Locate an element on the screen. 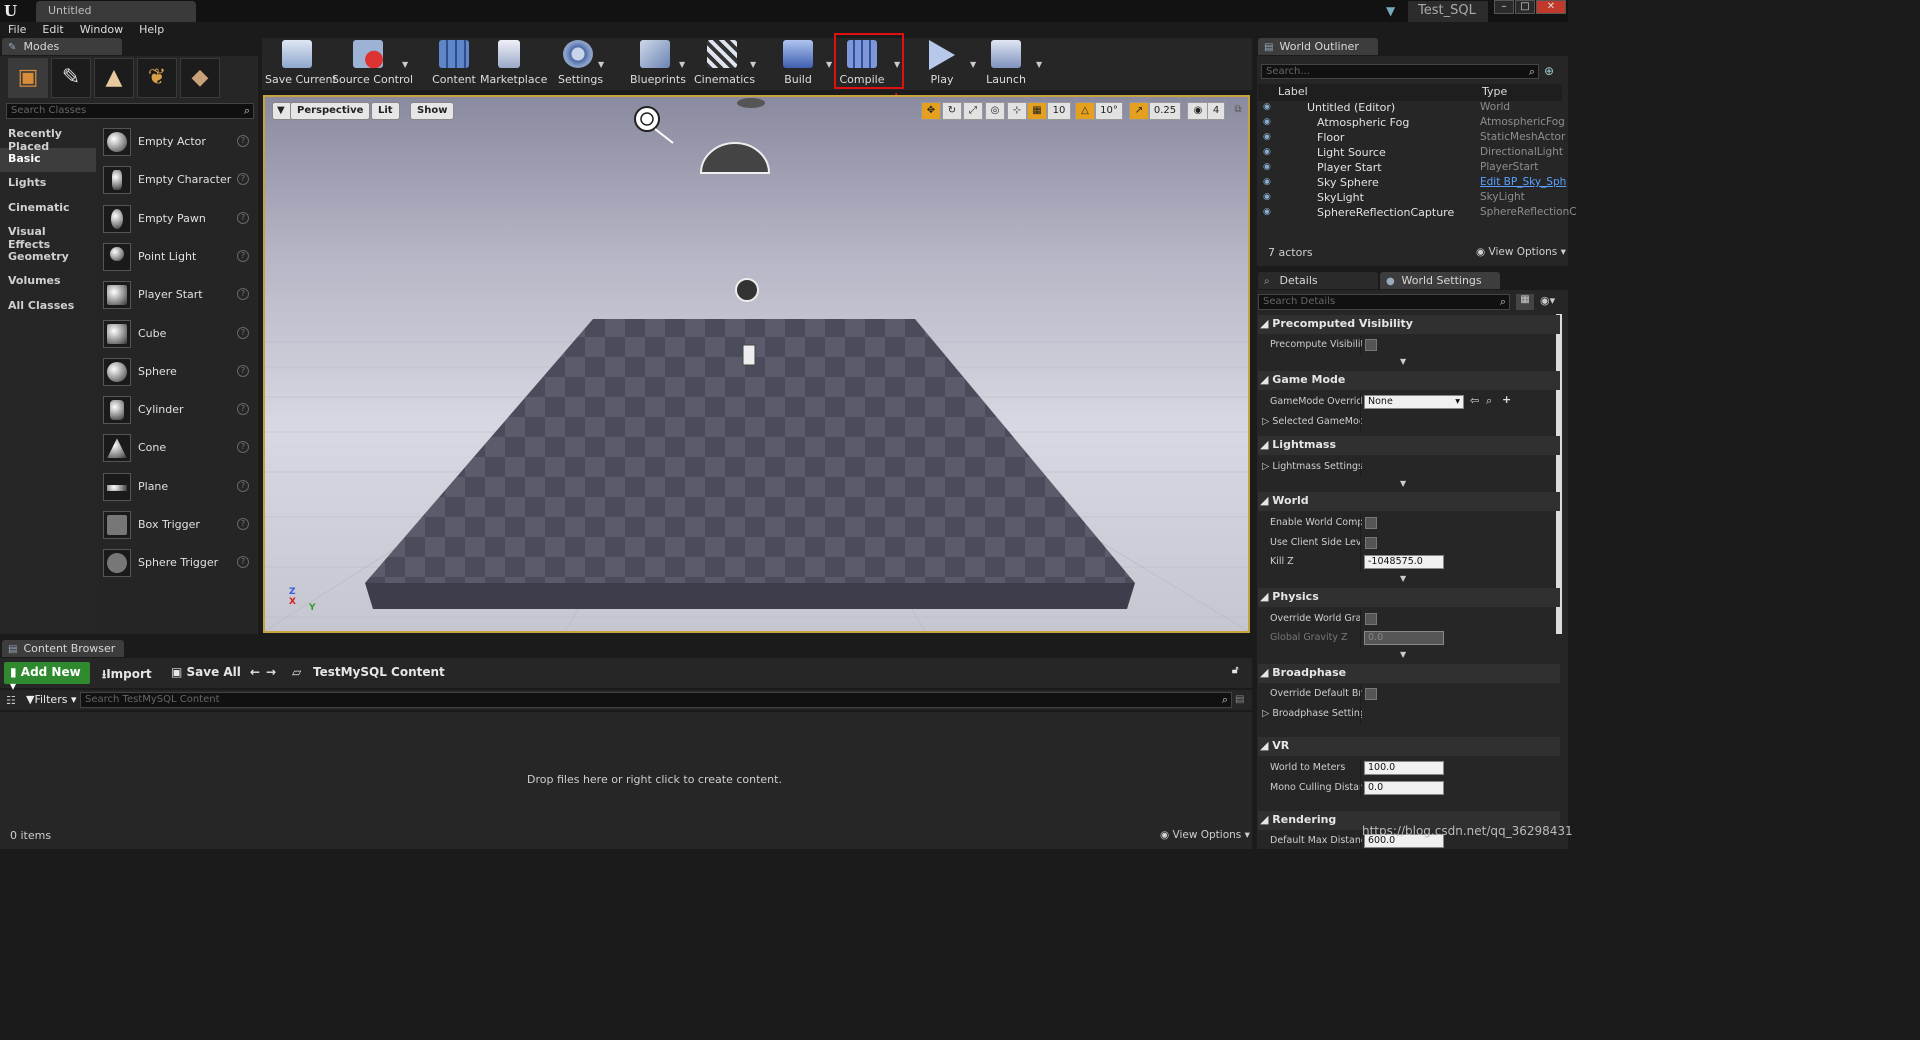 This screenshot has height=1040, width=1920. source-control-button: Source Control ▼ is located at coordinates (372, 64).